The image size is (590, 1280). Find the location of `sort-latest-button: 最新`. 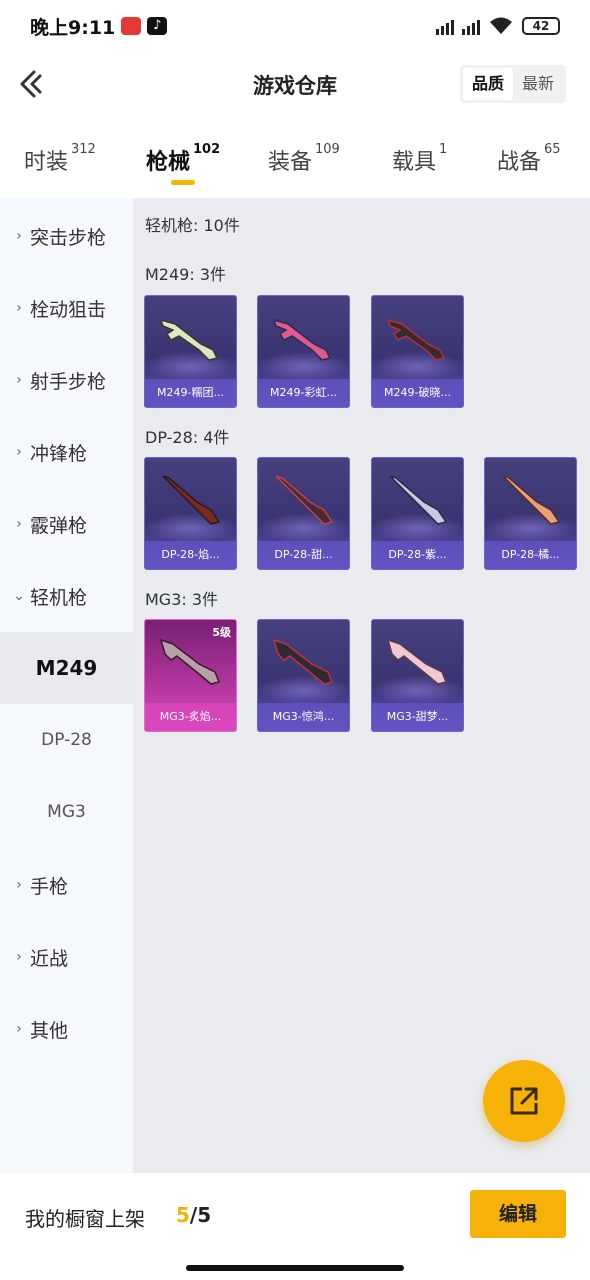

sort-latest-button: 最新 is located at coordinates (538, 84).